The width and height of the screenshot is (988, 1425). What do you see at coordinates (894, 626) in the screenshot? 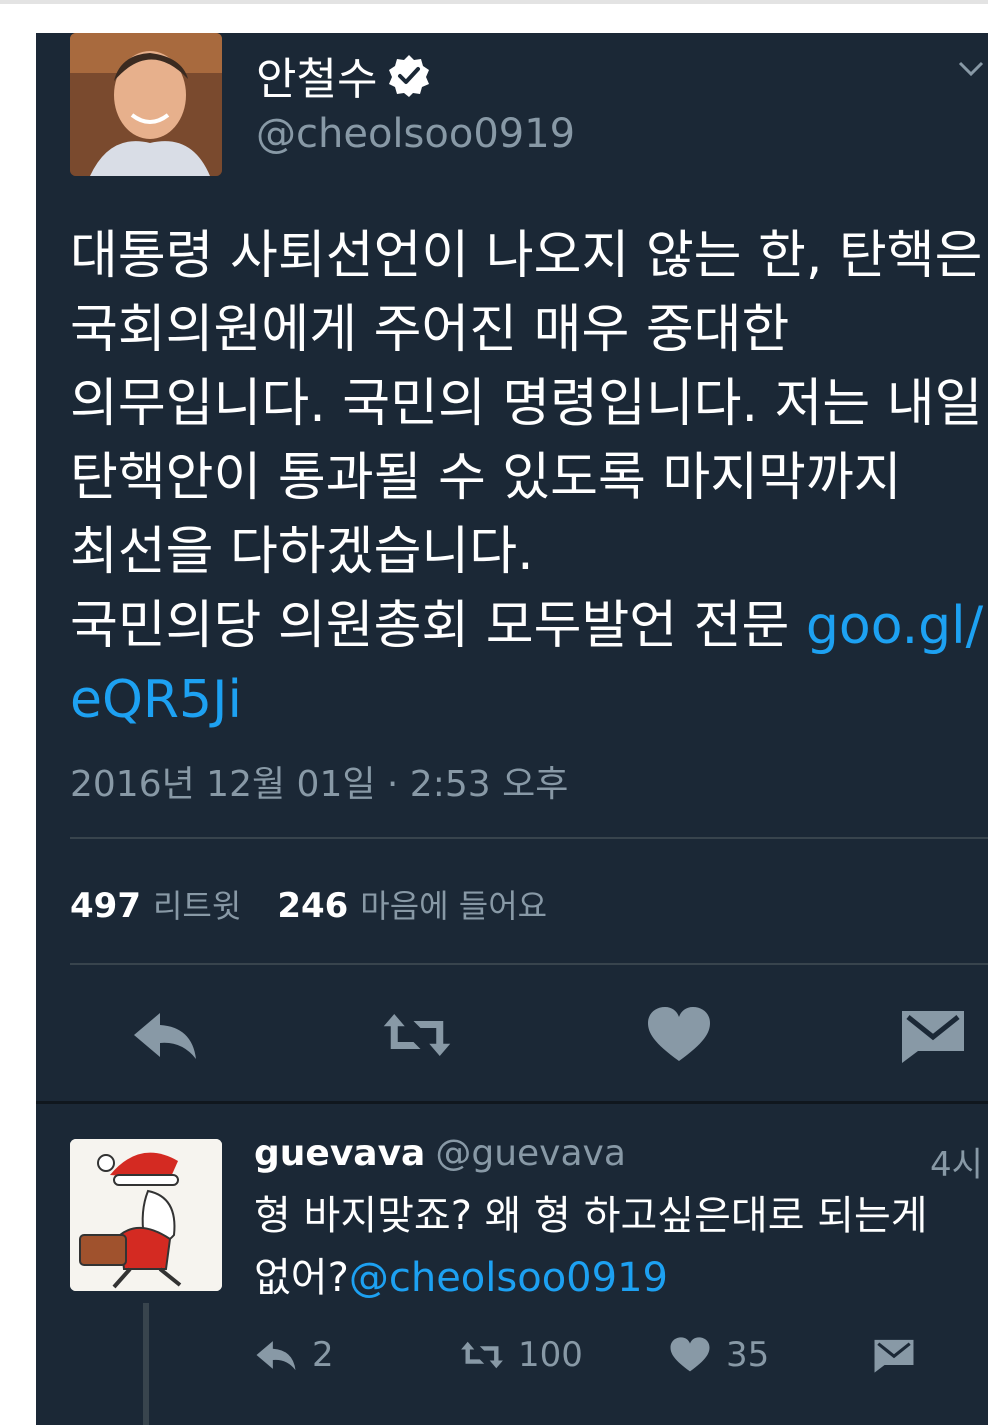
I see `tweet-link-part1: goo.gl/` at bounding box center [894, 626].